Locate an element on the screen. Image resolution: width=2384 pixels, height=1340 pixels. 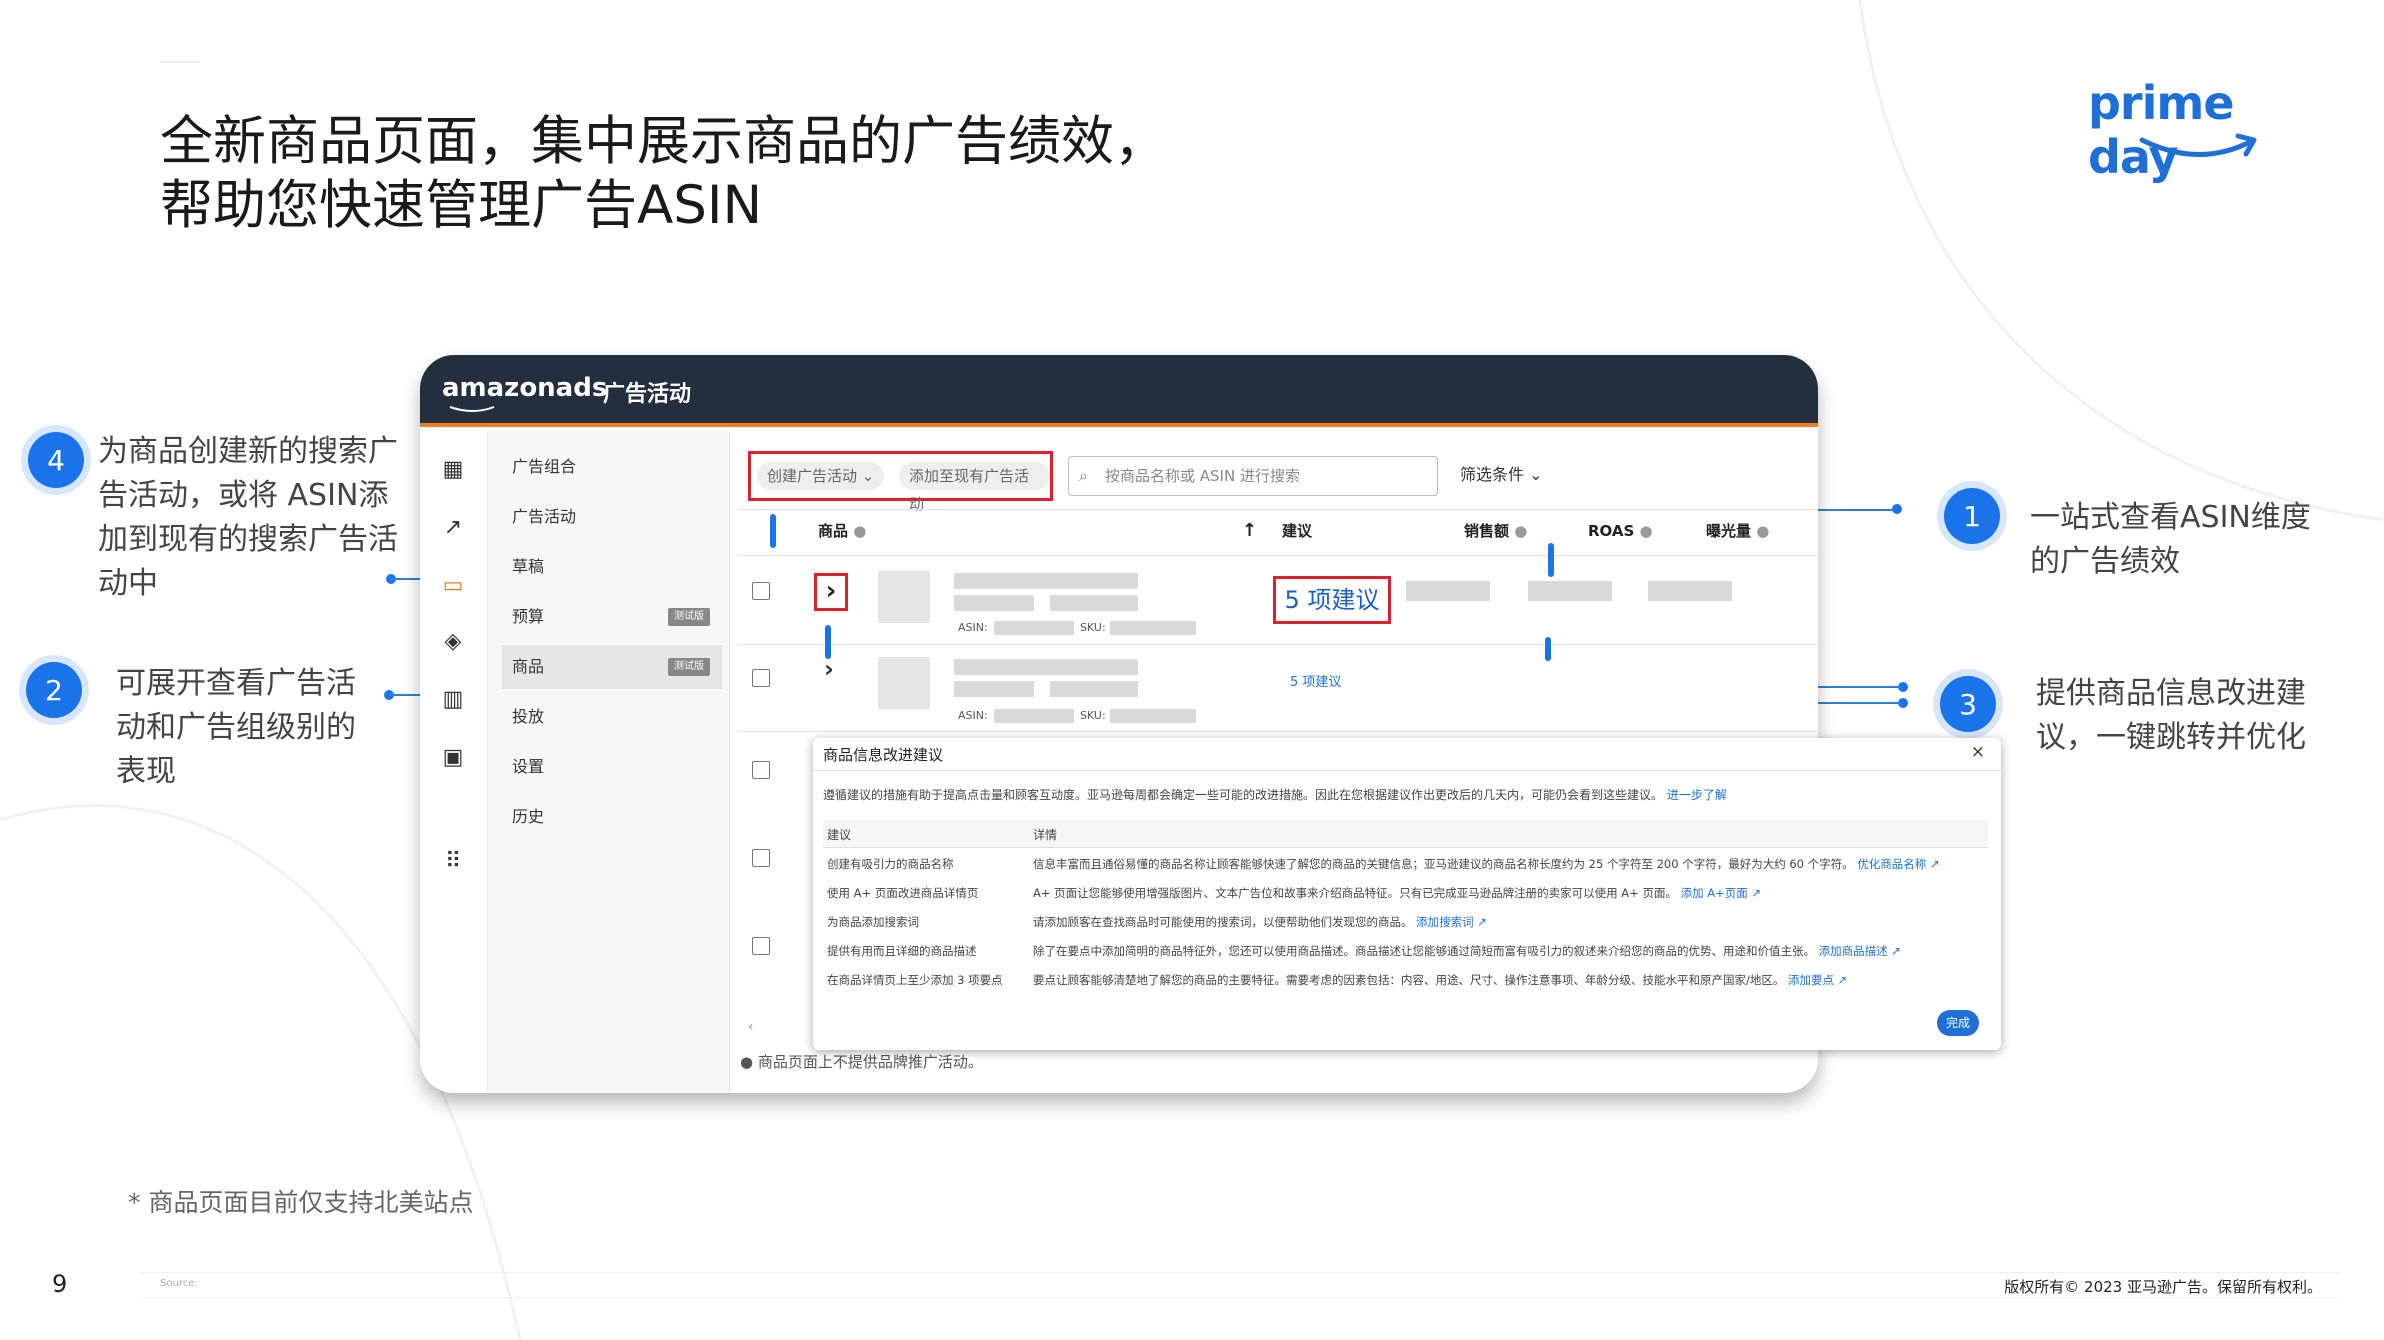
done-button: 完成 is located at coordinates (1958, 1023).